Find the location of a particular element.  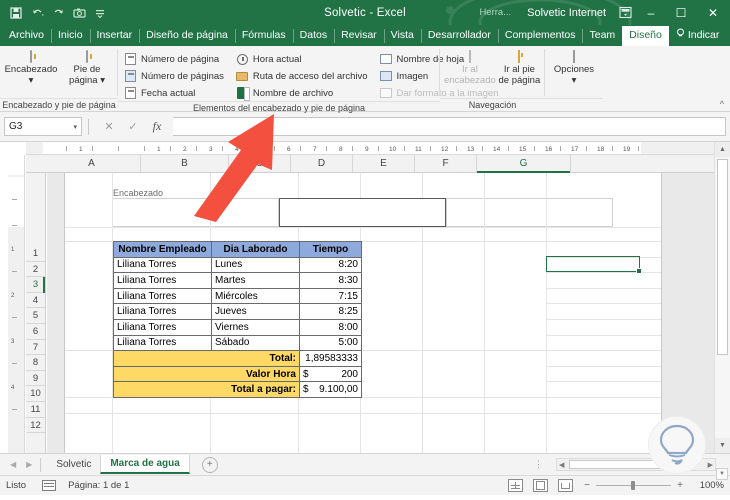

nombre-de-archivo-button: Nombre de archivo is located at coordinates (303, 93).